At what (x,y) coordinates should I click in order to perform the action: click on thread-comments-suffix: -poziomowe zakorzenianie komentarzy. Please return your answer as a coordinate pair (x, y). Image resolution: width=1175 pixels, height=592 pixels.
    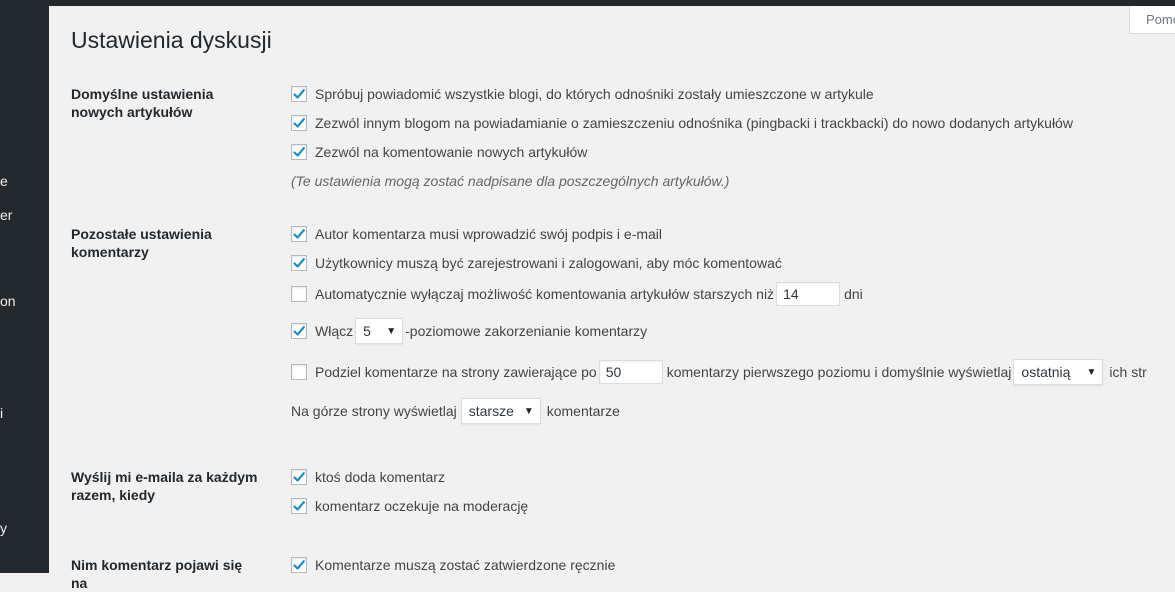
    Looking at the image, I should click on (526, 331).